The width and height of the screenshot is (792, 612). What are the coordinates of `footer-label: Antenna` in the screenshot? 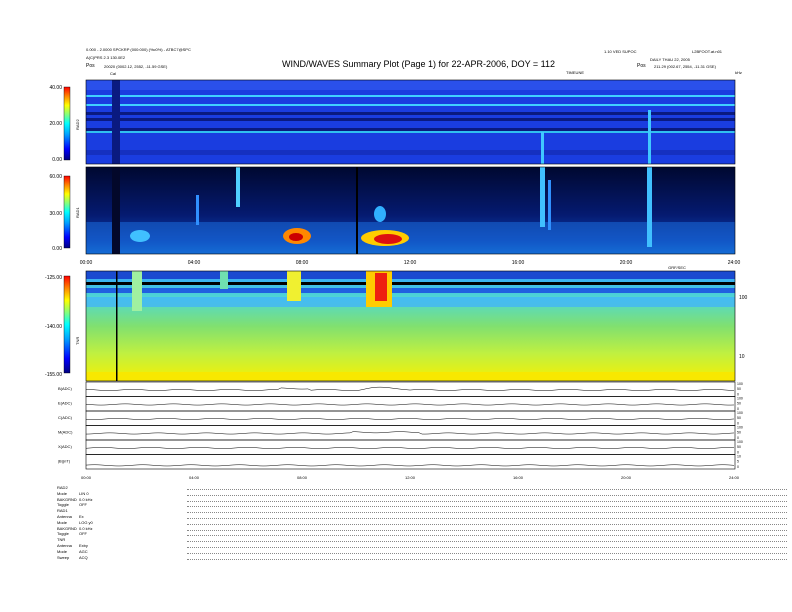 It's located at (64, 516).